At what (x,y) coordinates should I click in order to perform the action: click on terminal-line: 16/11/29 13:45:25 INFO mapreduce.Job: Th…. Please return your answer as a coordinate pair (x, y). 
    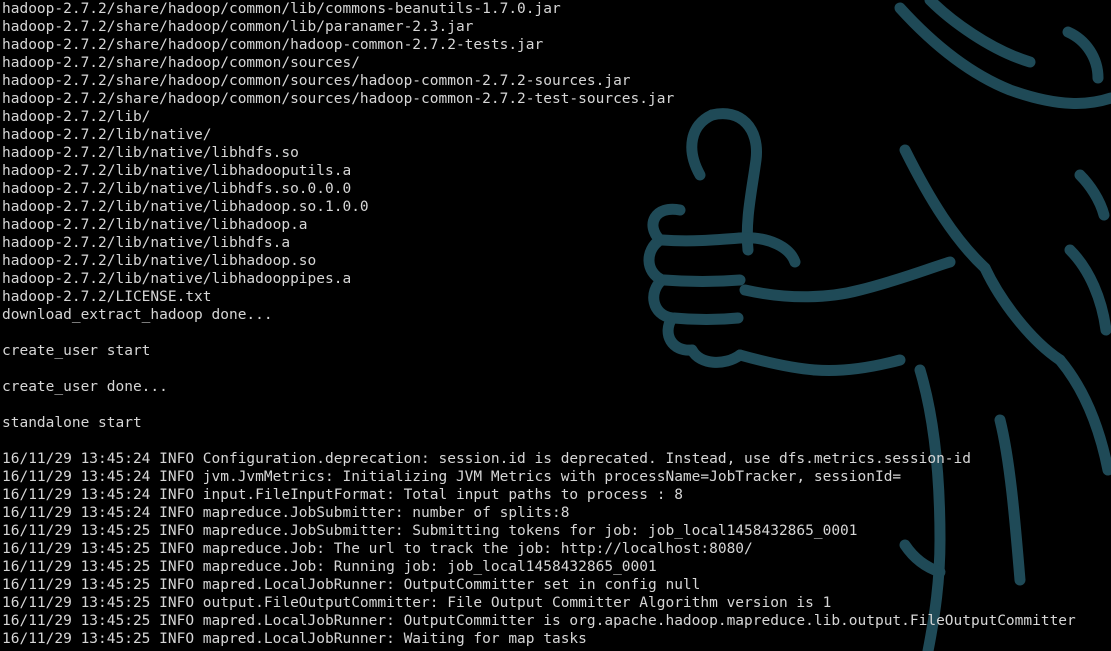
    Looking at the image, I should click on (377, 549).